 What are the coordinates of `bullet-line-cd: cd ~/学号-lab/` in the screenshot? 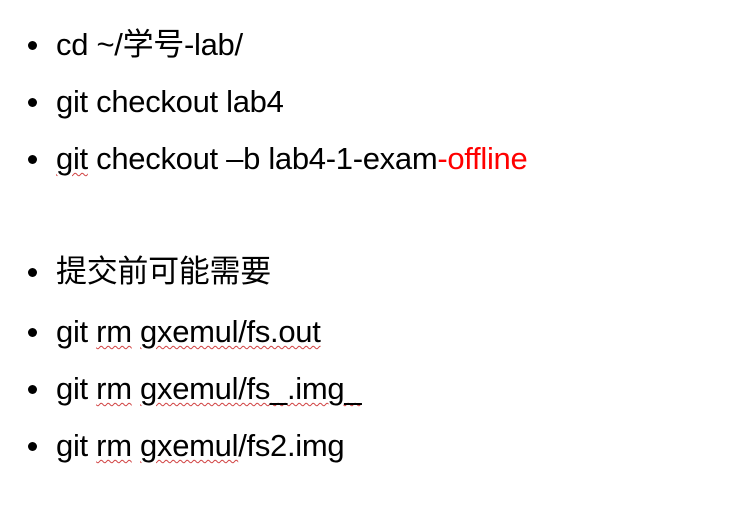 It's located at (135, 45).